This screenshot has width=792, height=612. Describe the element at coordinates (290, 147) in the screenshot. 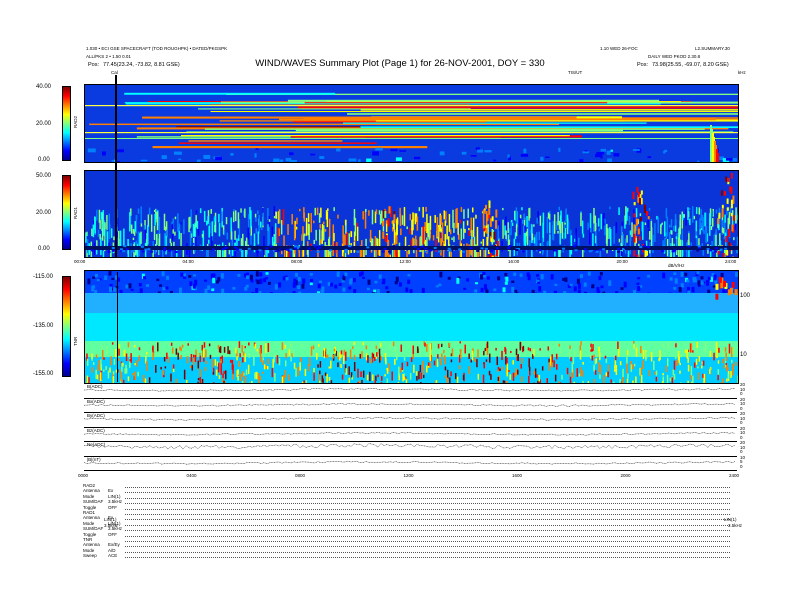

I see `rad2-interference-line` at that location.